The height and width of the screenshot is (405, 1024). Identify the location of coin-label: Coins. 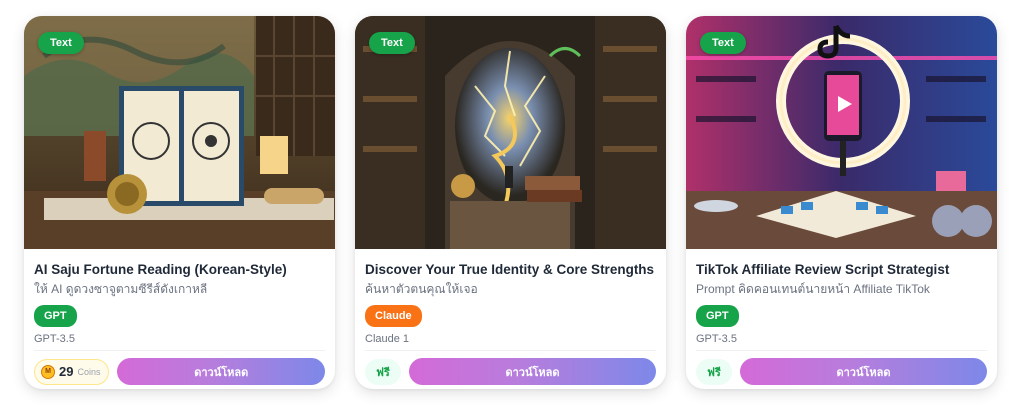
(89, 371).